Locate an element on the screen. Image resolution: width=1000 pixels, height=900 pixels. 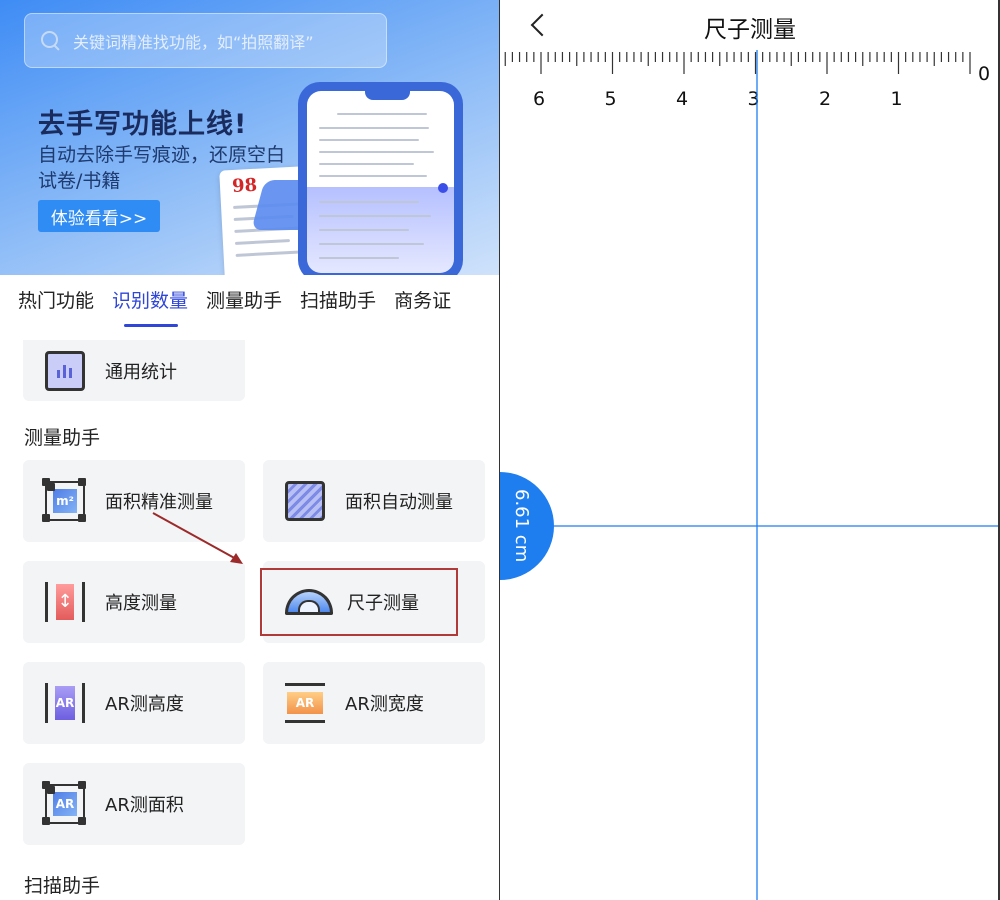
ar-height-card: AR AR测高度 is located at coordinates (134, 703).